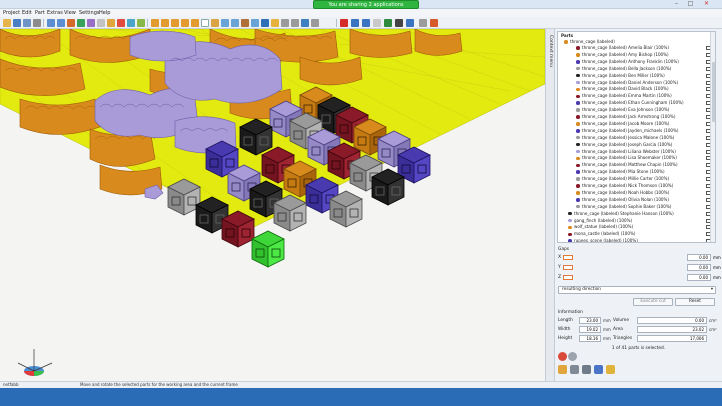 Image resolution: width=722 pixels, height=406 pixels. I want to click on gap-y-color, so click(568, 267).